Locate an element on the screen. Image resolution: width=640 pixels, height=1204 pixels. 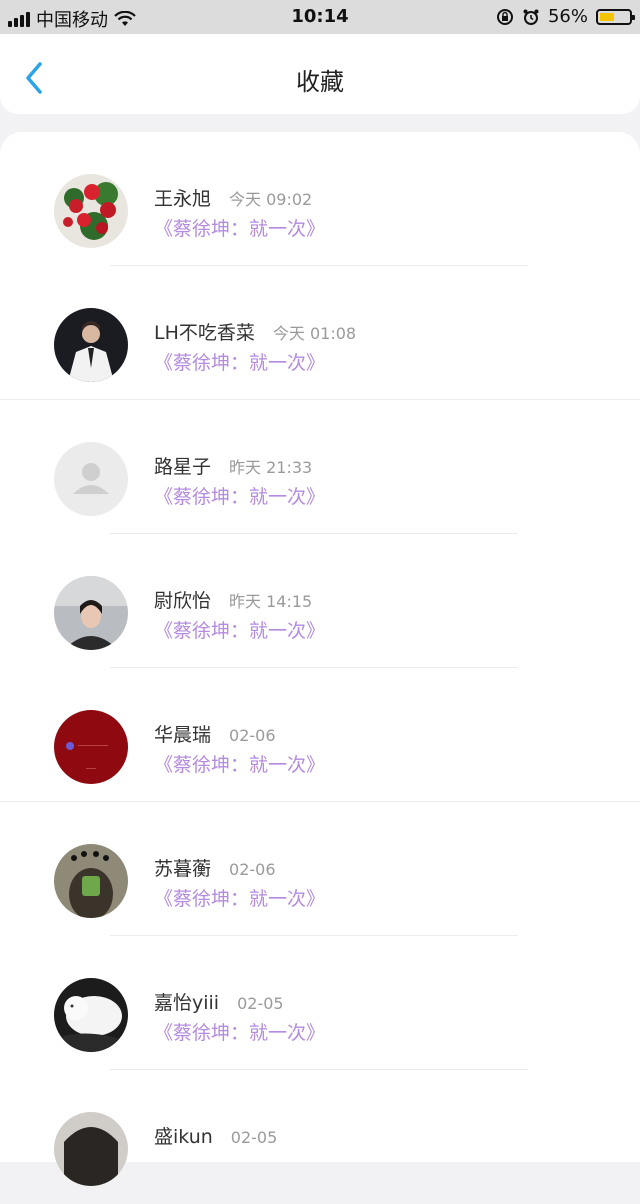
list-item: 尉欣怡 昨天 14:15 《蔡徐坤：就一次》 is located at coordinates (320, 601).